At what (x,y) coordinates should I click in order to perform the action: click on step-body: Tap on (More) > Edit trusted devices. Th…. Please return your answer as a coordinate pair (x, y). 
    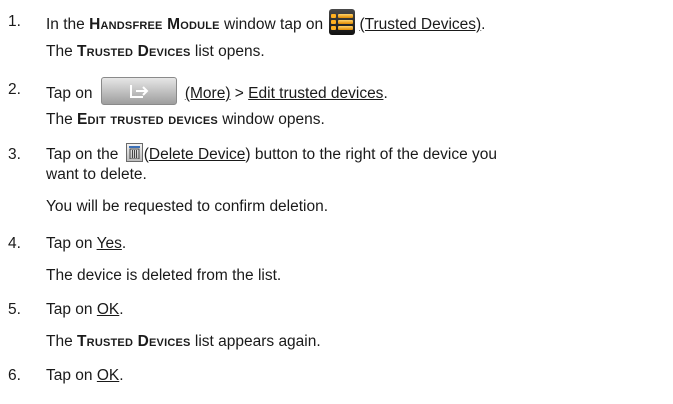
    Looking at the image, I should click on (357, 103).